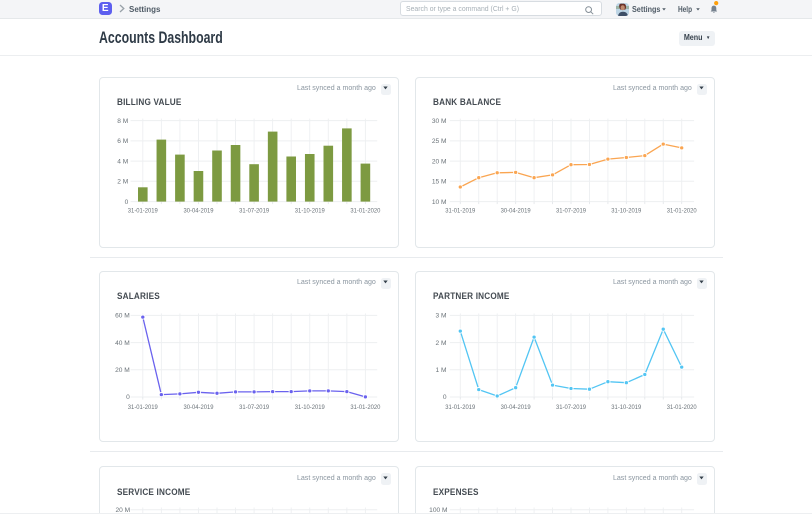 This screenshot has width=812, height=514. Describe the element at coordinates (122, 315) in the screenshot. I see `svg-text: 60 M` at that location.